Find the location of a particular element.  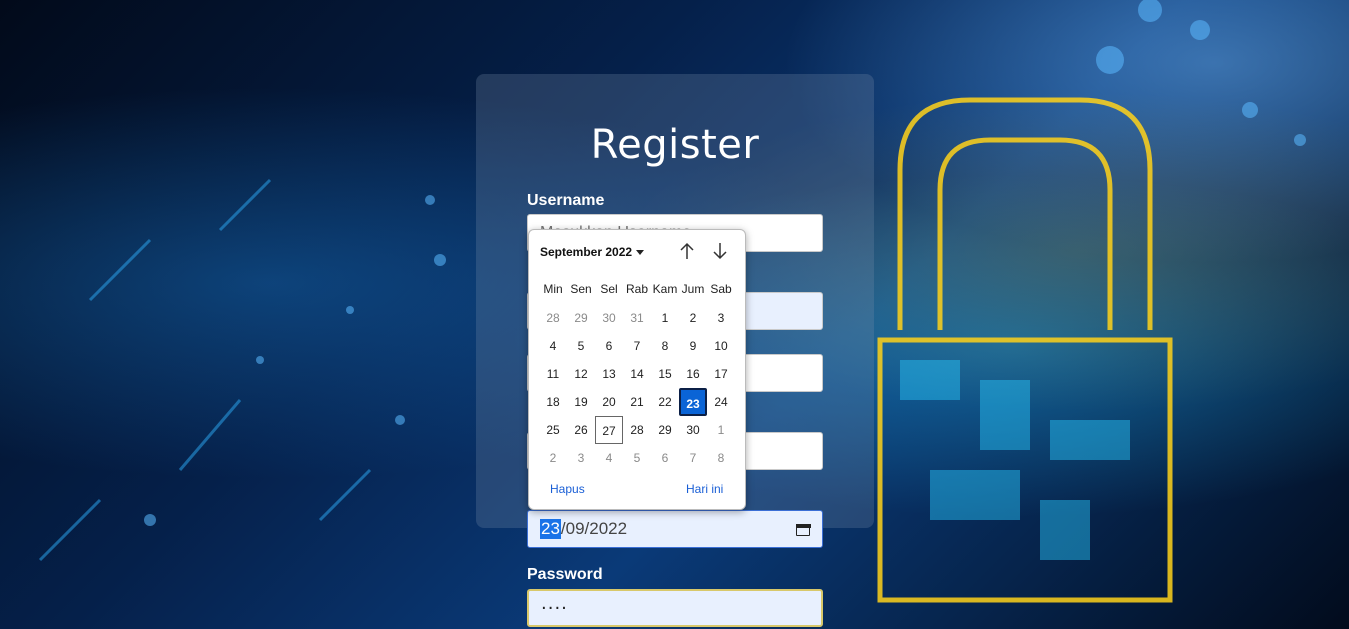

day-cell: 13 is located at coordinates (609, 374).